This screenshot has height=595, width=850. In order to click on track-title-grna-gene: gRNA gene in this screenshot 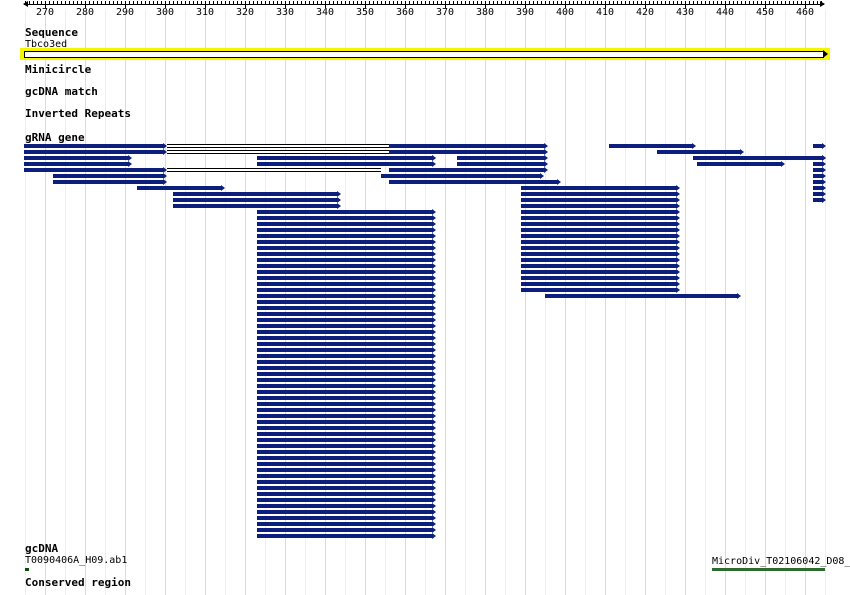, I will do `click(55, 137)`.